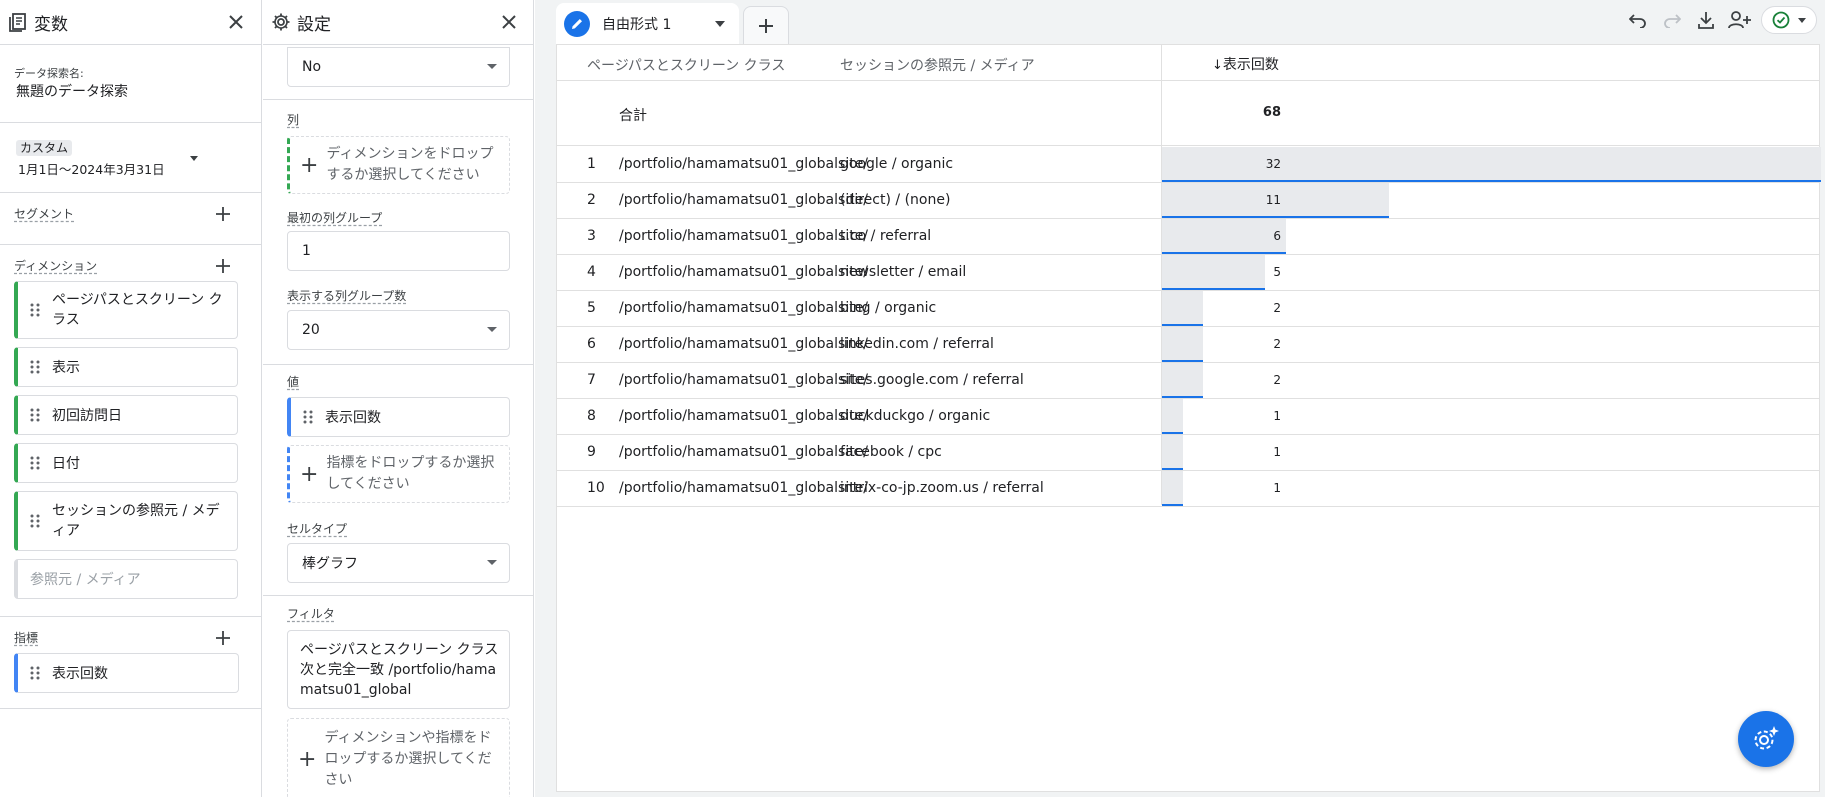 Image resolution: width=1825 pixels, height=797 pixels. What do you see at coordinates (223, 266) in the screenshot?
I see `add-dimension-icon` at bounding box center [223, 266].